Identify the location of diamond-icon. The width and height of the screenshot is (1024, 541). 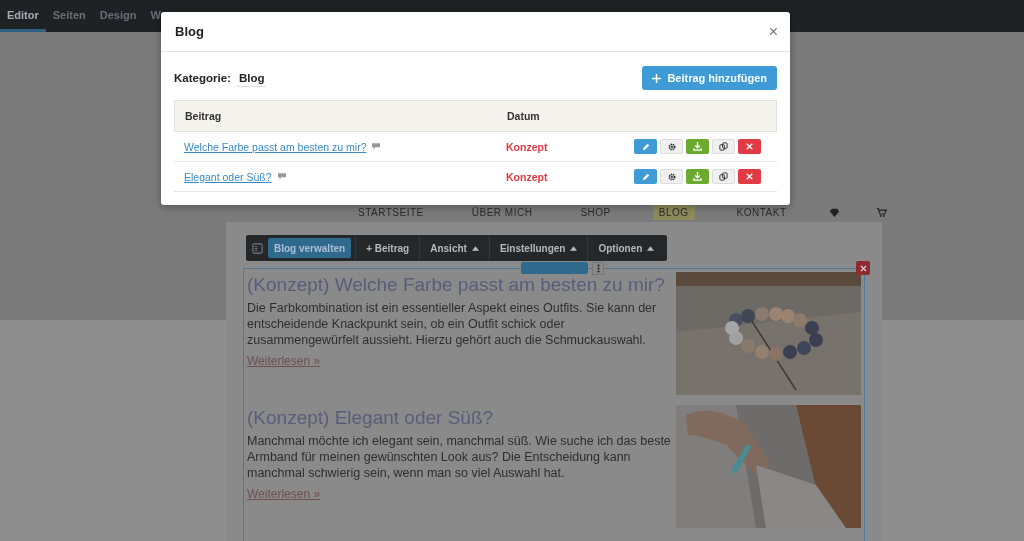
(834, 212).